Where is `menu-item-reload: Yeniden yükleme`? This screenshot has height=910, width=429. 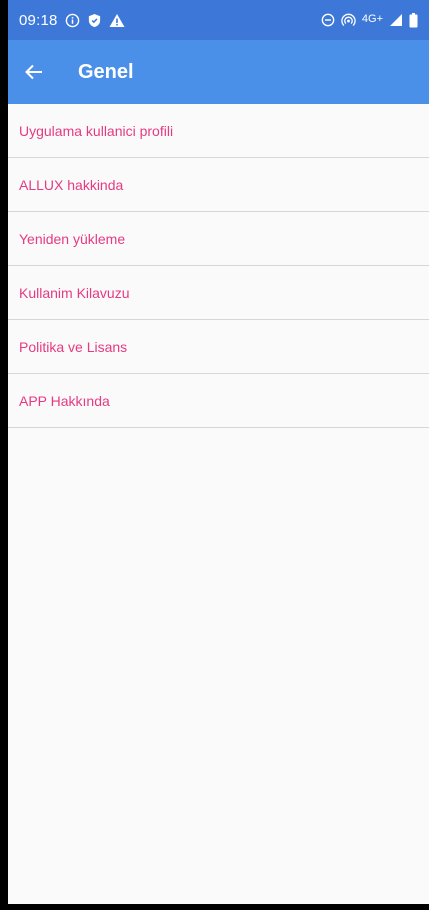 menu-item-reload: Yeniden yükleme is located at coordinates (218, 239).